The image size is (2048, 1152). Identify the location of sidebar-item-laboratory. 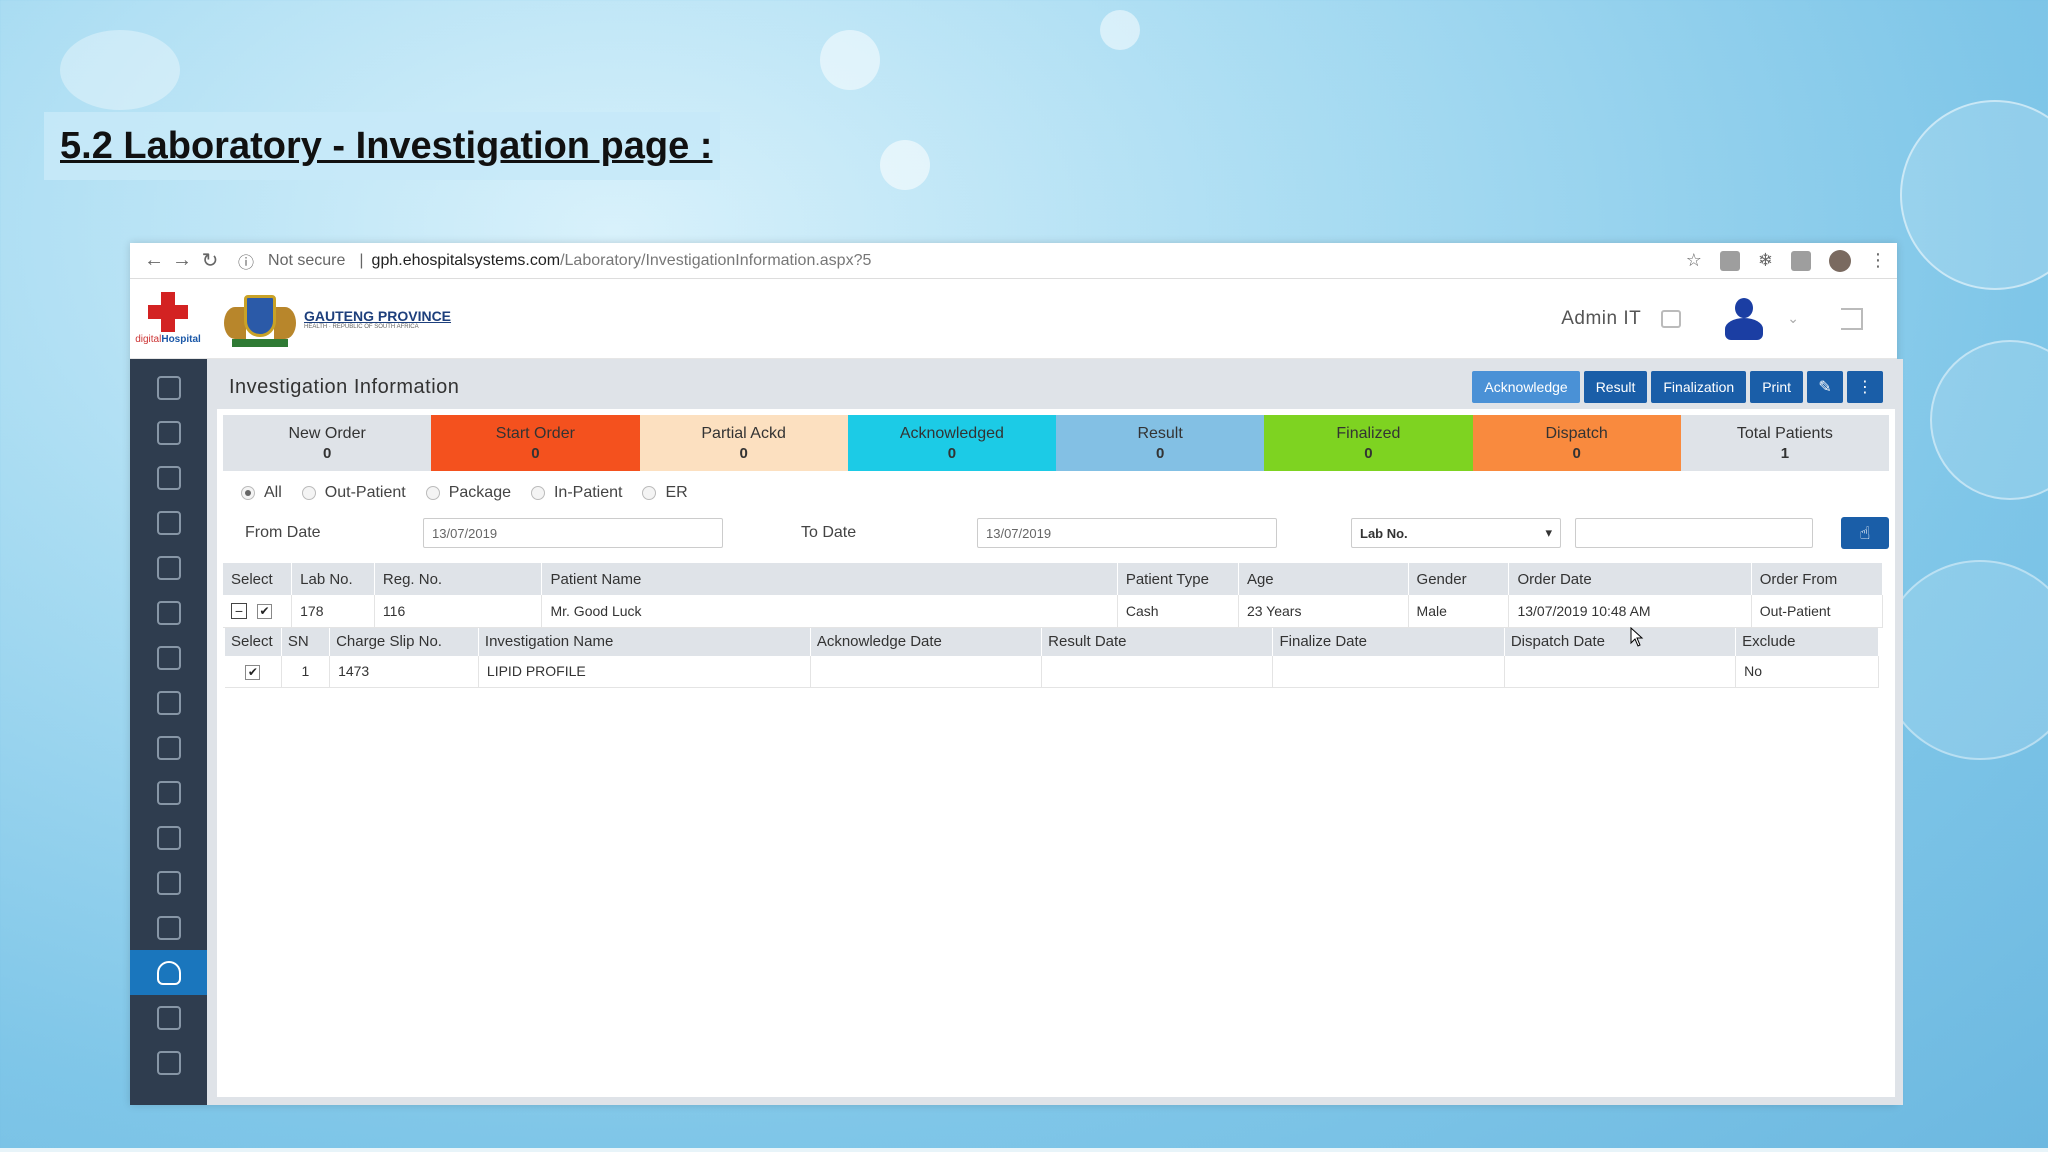
(168, 972).